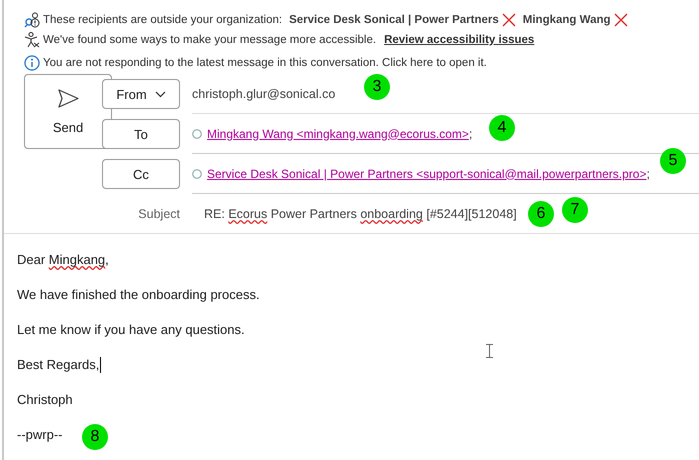 This screenshot has width=699, height=460. What do you see at coordinates (141, 134) in the screenshot?
I see `recipient-field-button: To` at bounding box center [141, 134].